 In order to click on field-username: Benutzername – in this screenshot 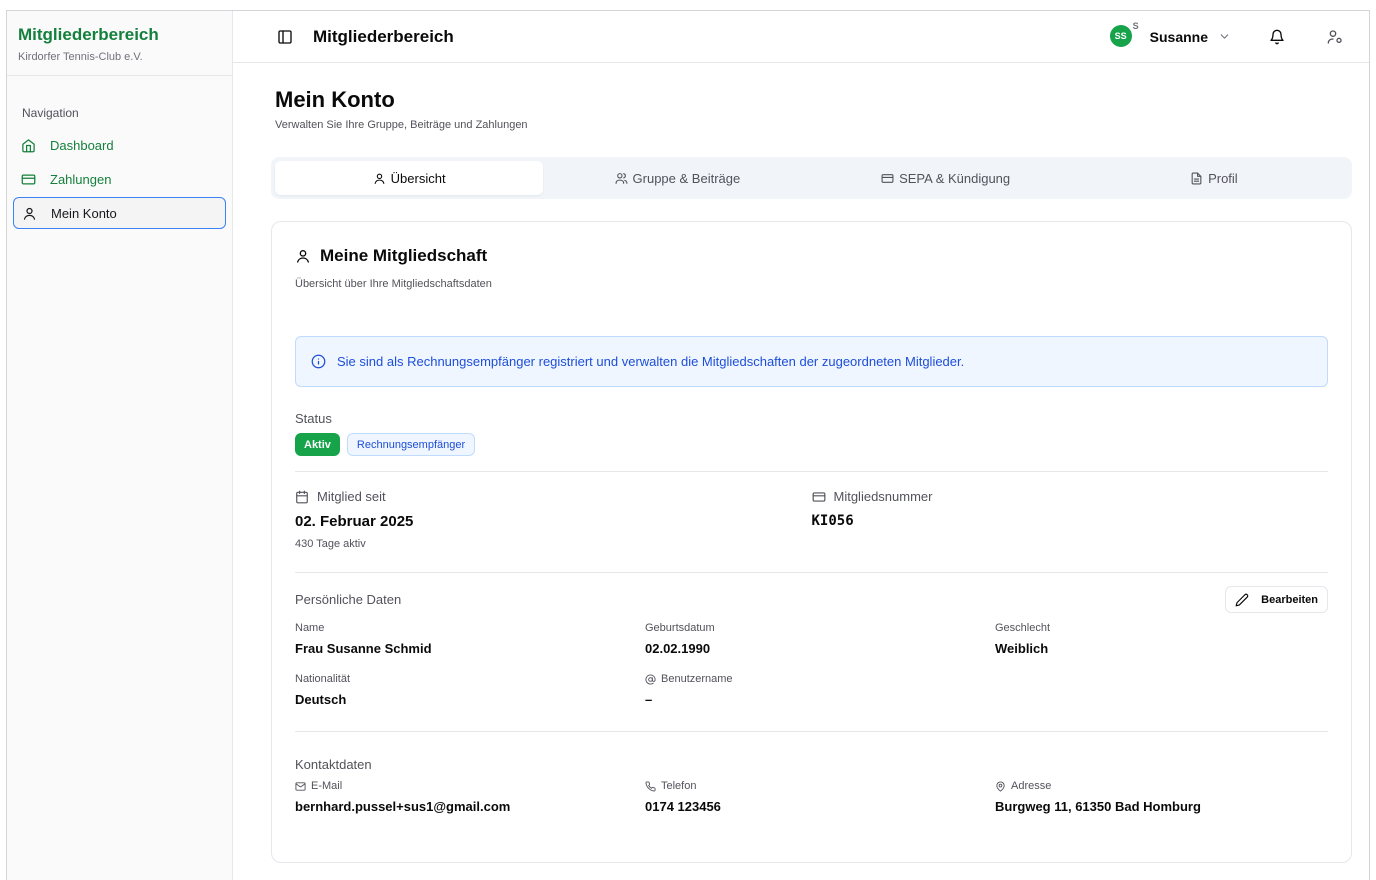, I will do `click(820, 690)`.